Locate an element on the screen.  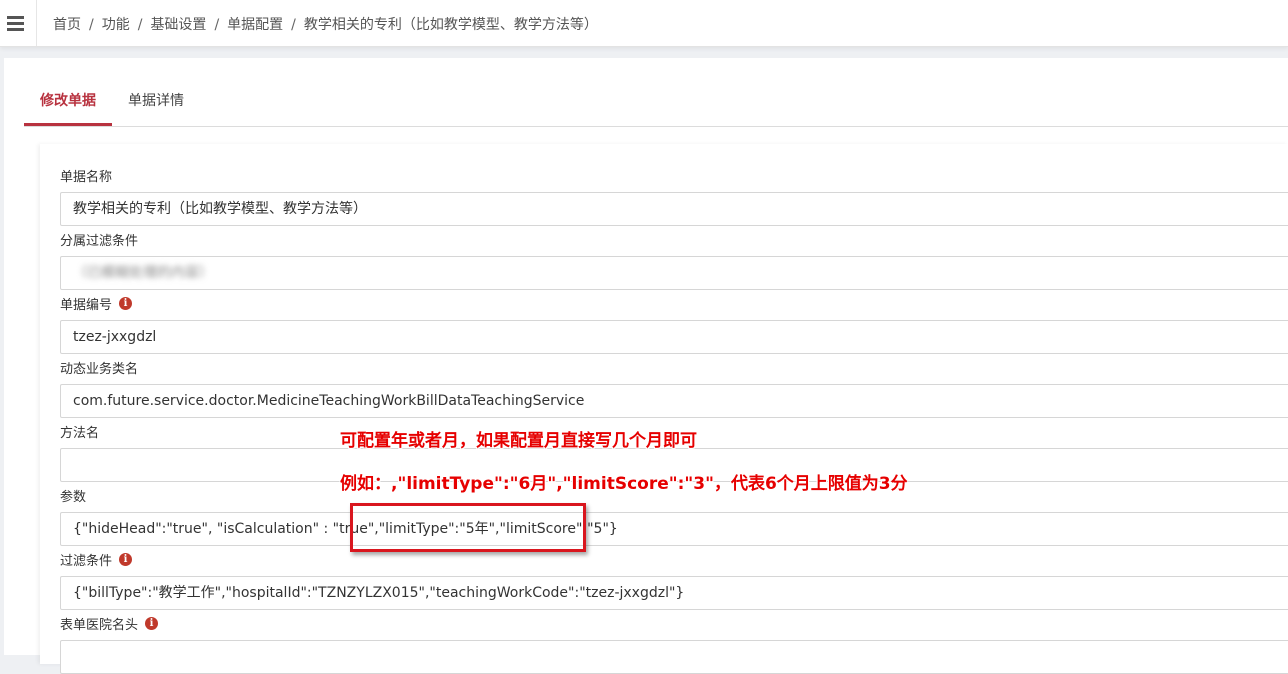
sub-filter-label-text: 分属过滤条件 is located at coordinates (99, 241).